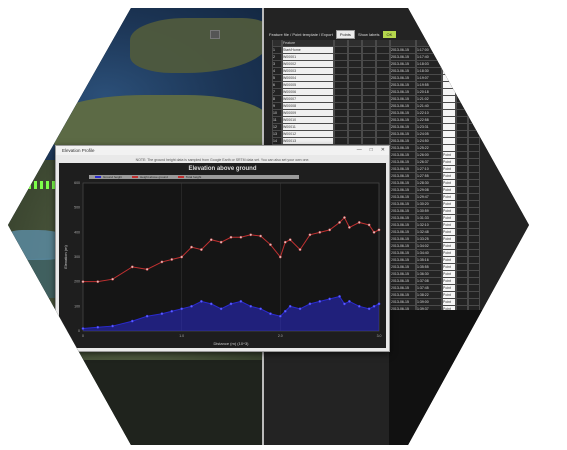  Describe the element at coordinates (459, 377) in the screenshot. I see `table-empty-area` at that location.